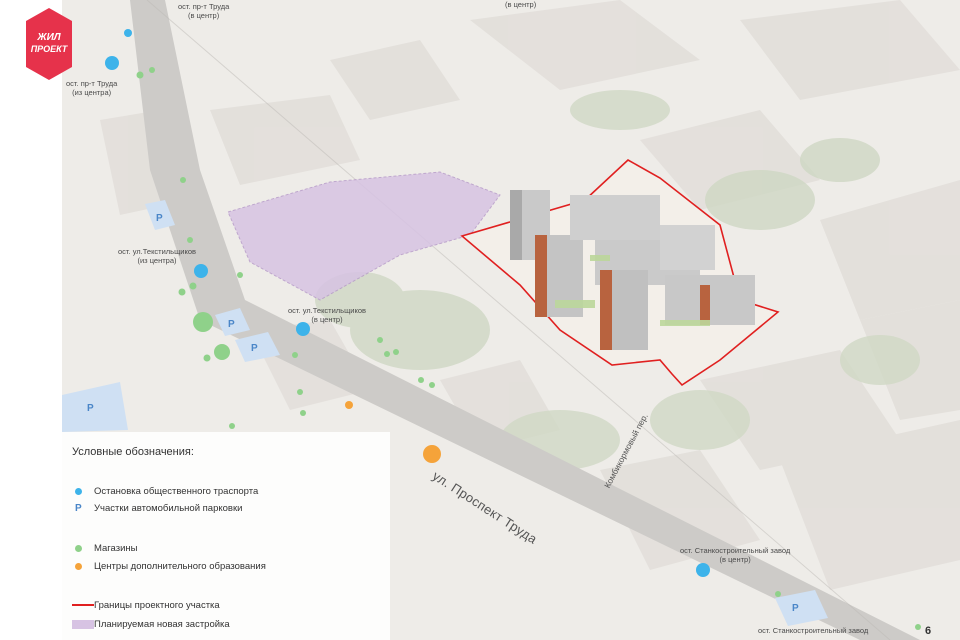  Describe the element at coordinates (78, 508) in the screenshot. I see `parking-icon: P` at that location.